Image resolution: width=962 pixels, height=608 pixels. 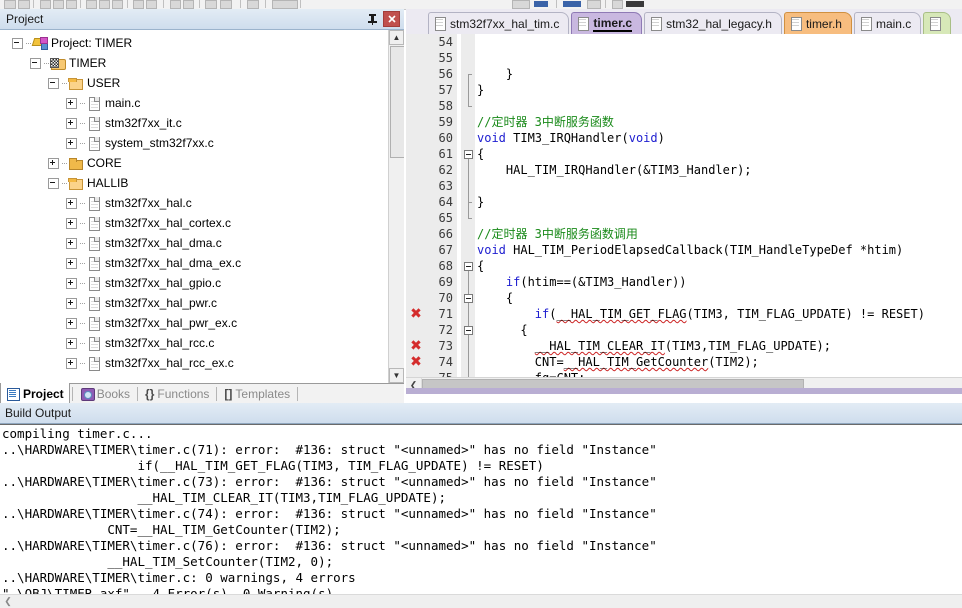 What do you see at coordinates (635, 4) in the screenshot?
I see `toolbar-dark-icon` at bounding box center [635, 4].